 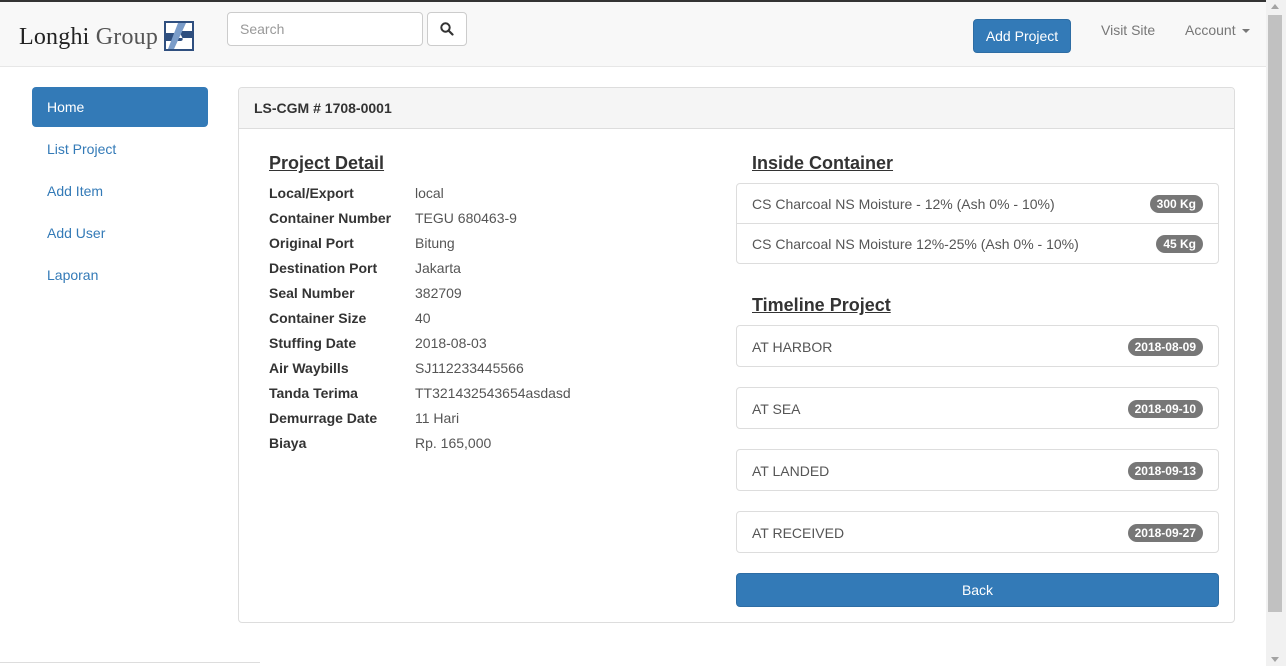 What do you see at coordinates (453, 443) in the screenshot?
I see `detail-value: Rp. 165,000` at bounding box center [453, 443].